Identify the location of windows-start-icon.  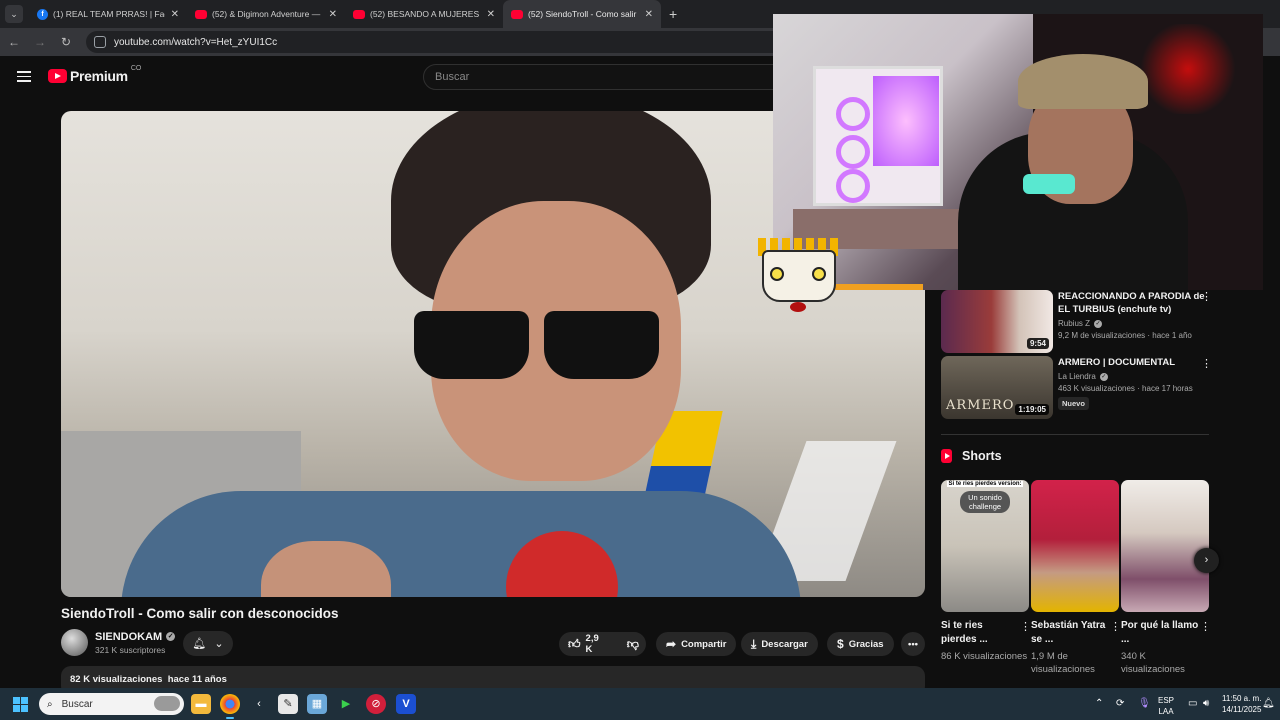
(20, 704).